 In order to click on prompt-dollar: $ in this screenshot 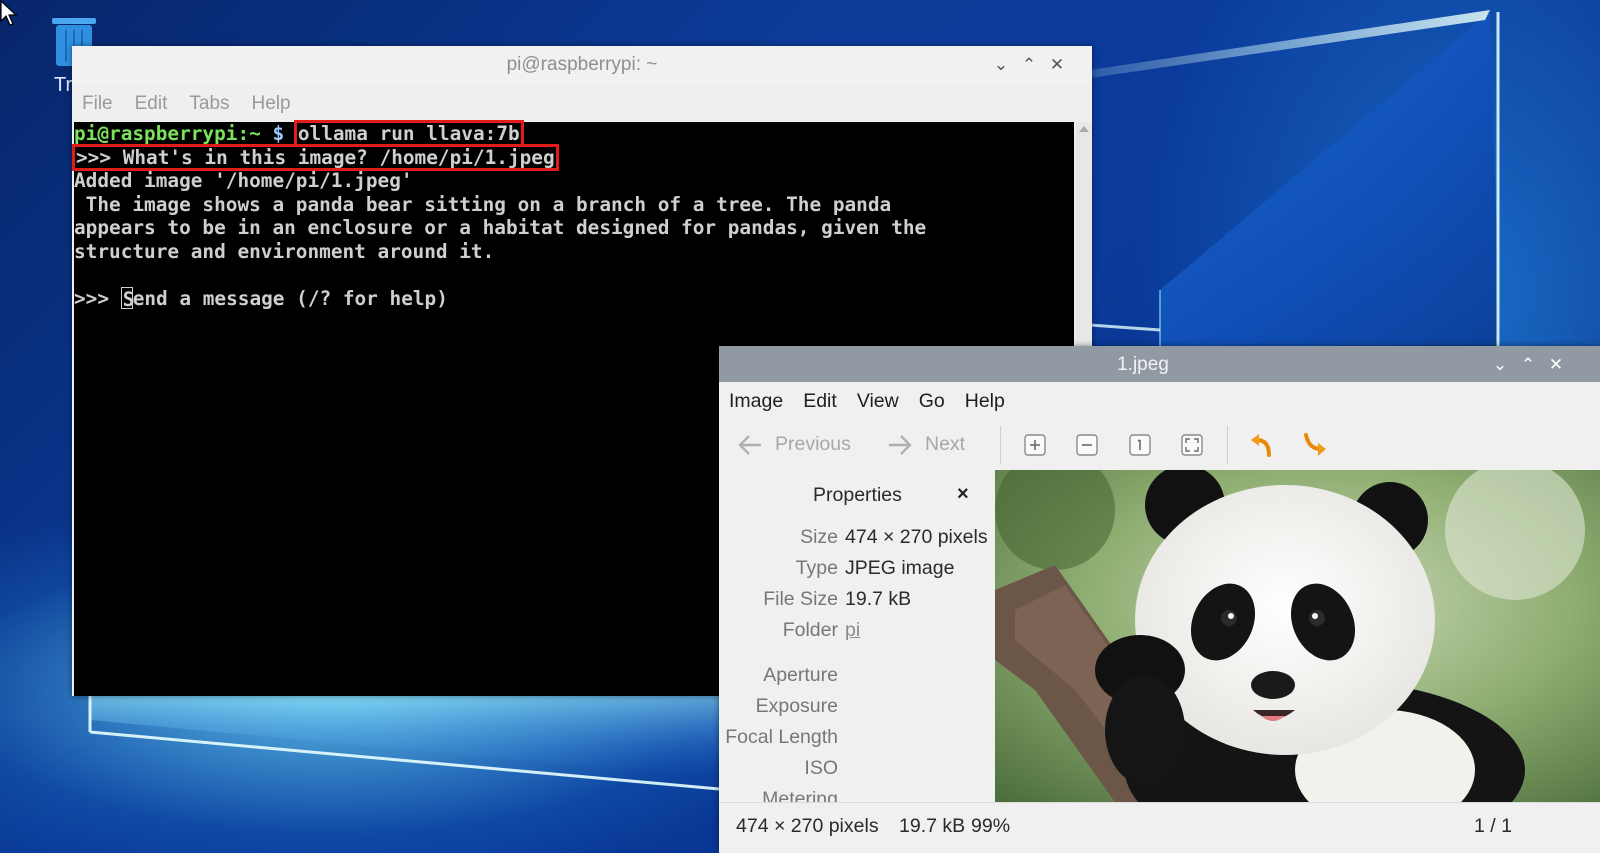, I will do `click(278, 133)`.